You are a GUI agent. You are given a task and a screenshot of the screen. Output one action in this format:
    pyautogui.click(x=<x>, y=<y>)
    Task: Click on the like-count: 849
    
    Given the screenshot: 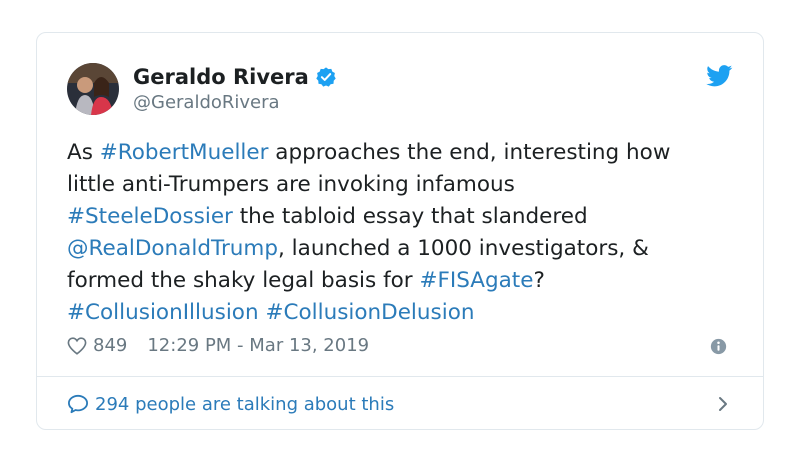 What is the action you would take?
    pyautogui.click(x=110, y=345)
    